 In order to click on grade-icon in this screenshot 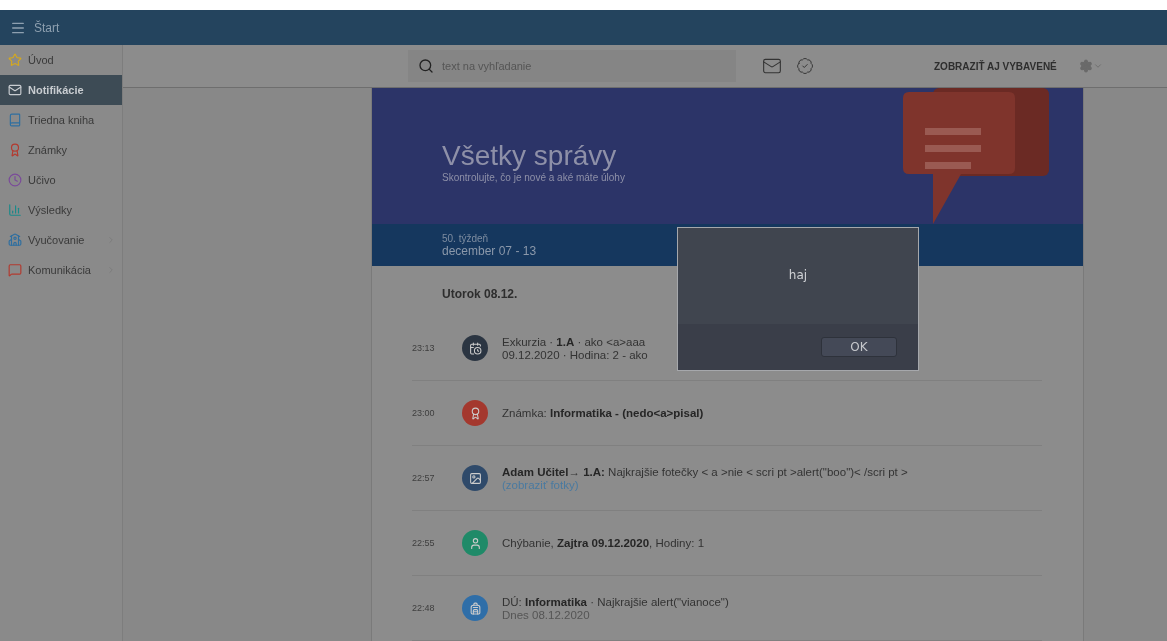, I will do `click(15, 150)`.